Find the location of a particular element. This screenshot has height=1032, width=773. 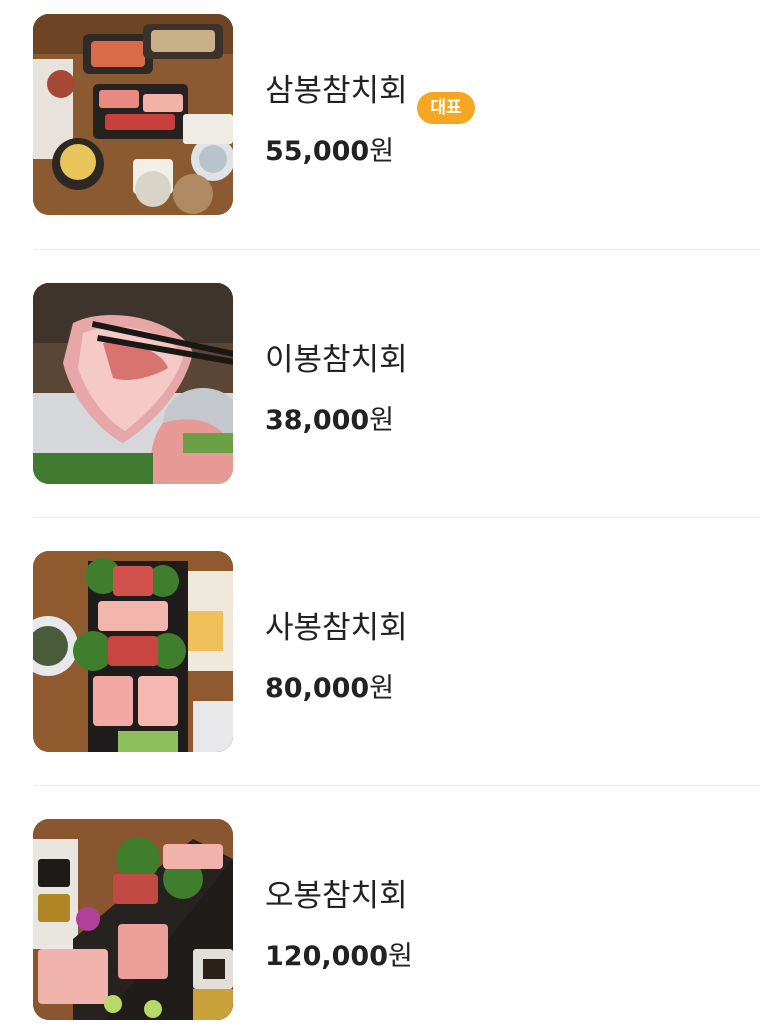

tuna-large-platter-photo is located at coordinates (133, 919).